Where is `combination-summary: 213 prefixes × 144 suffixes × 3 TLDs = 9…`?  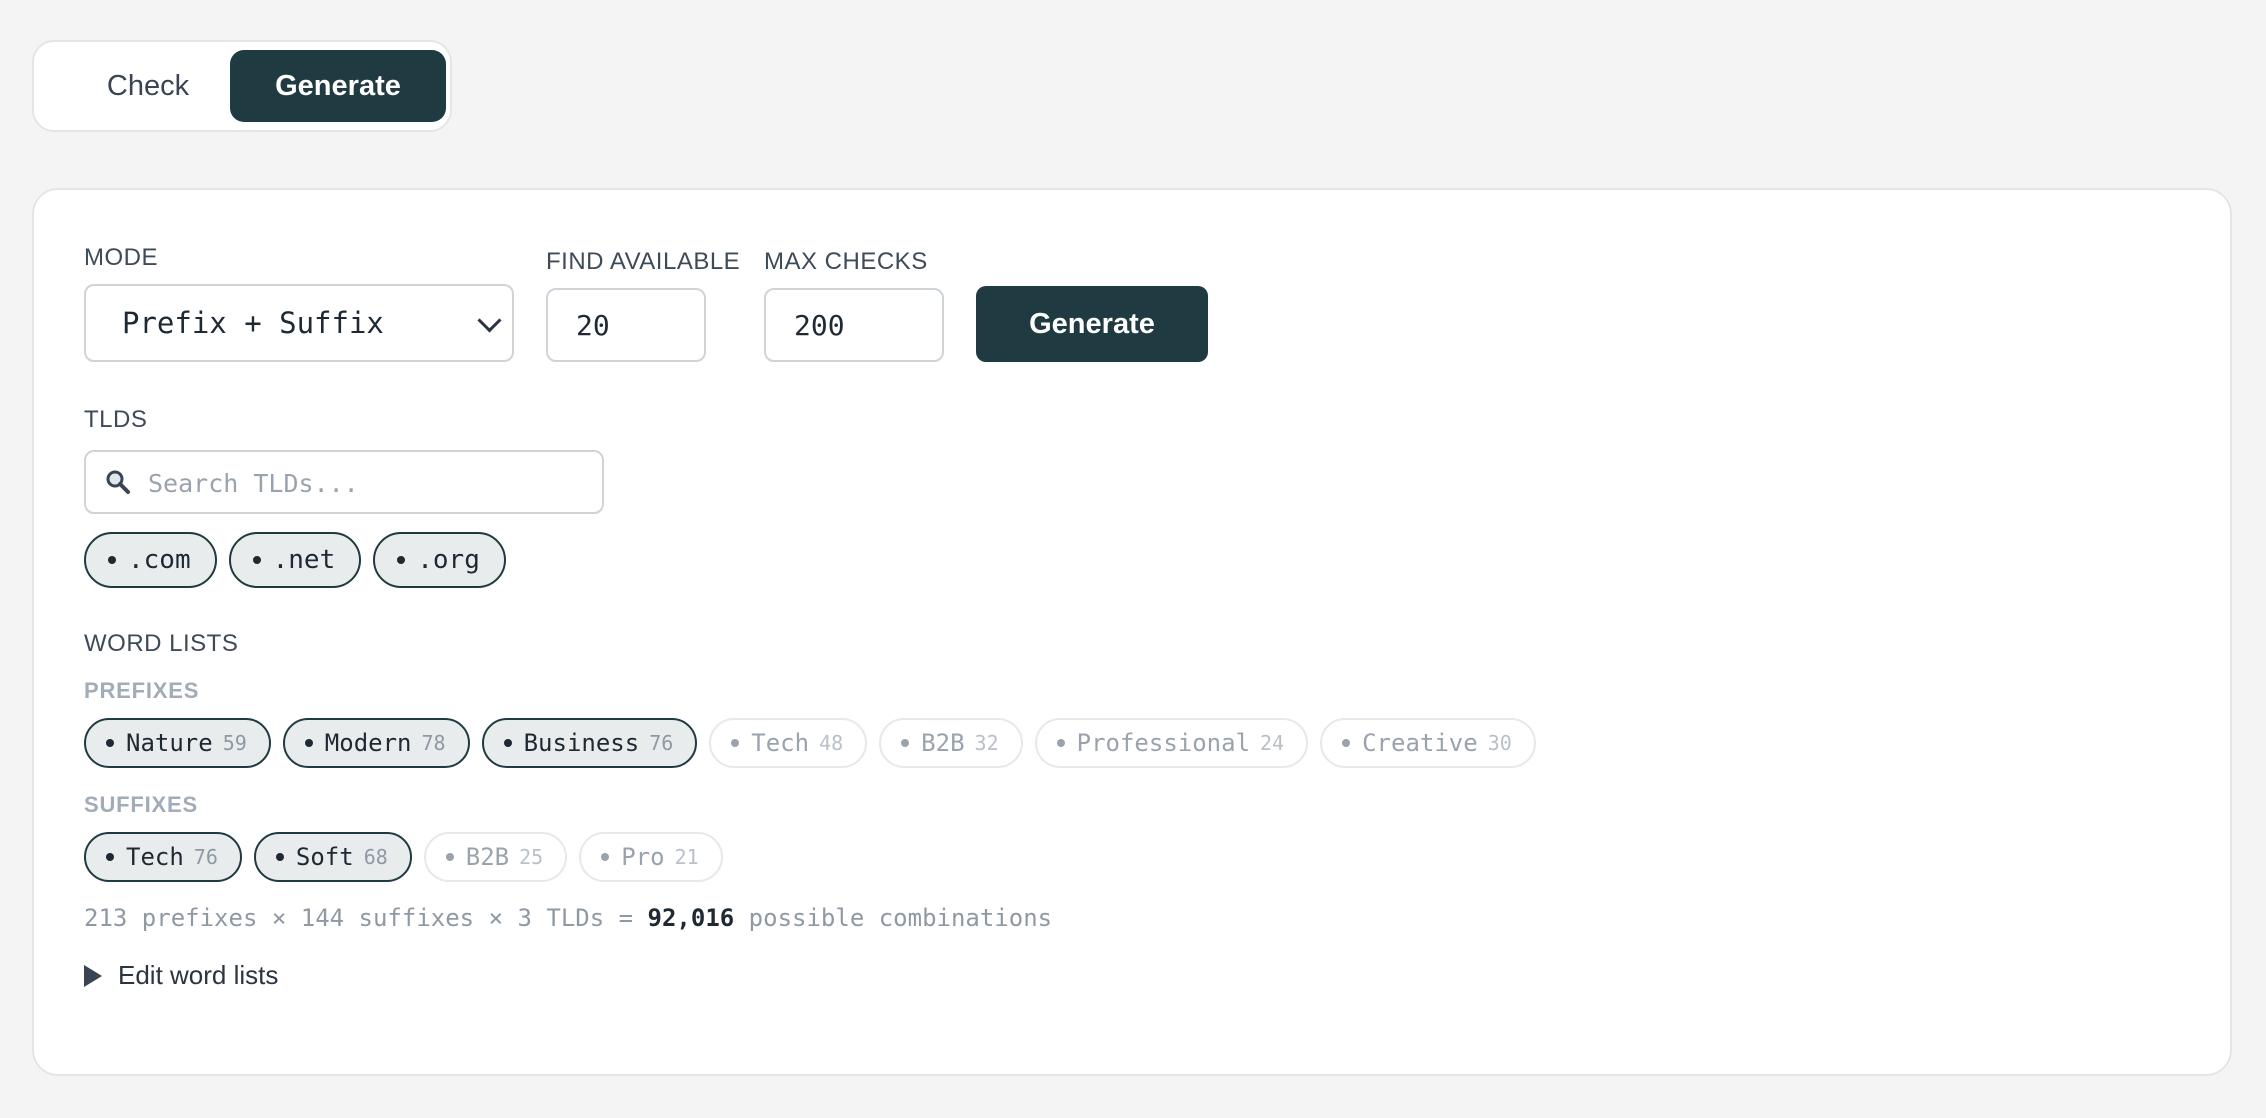
combination-summary: 213 prefixes × 144 suffixes × 3 TLDs = 9… is located at coordinates (568, 918).